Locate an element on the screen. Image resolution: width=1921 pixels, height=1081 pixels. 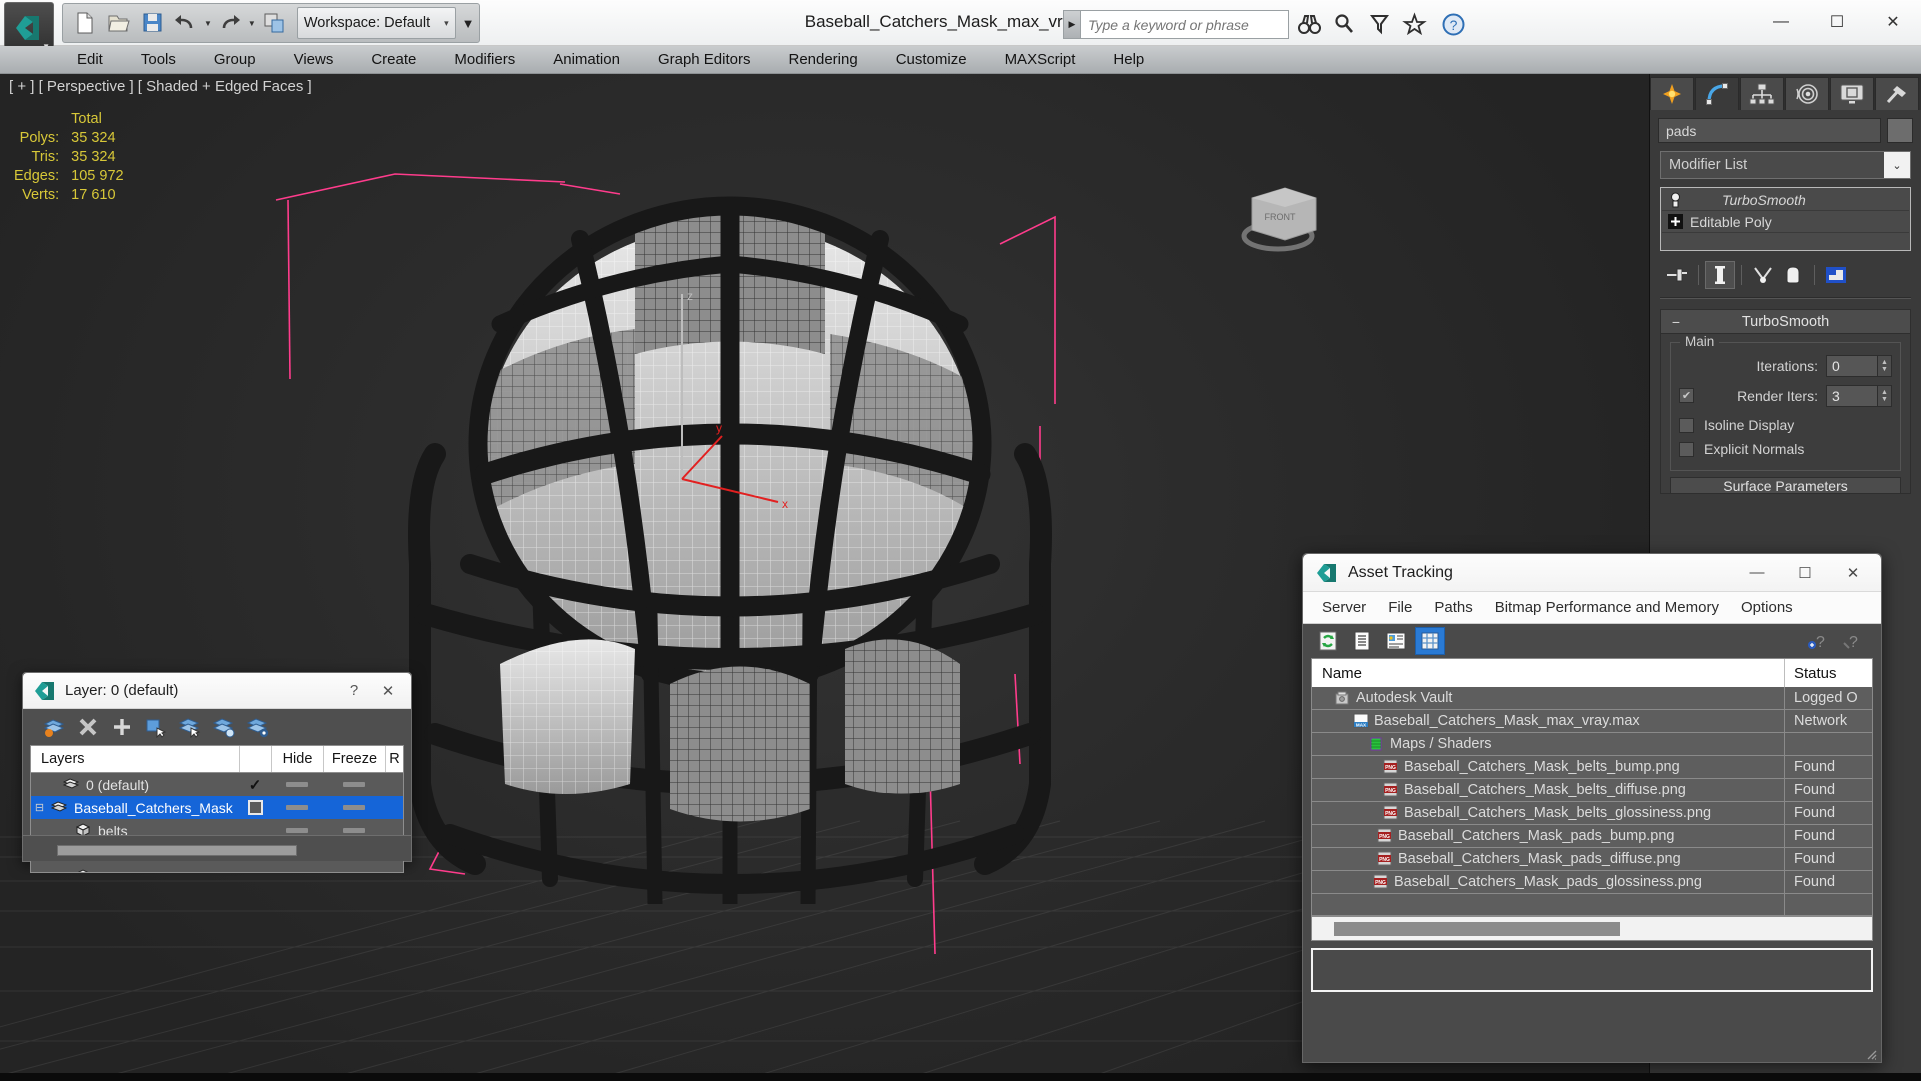
modifier-list-dropdown: Modifier List ⌄ is located at coordinates (1785, 165).